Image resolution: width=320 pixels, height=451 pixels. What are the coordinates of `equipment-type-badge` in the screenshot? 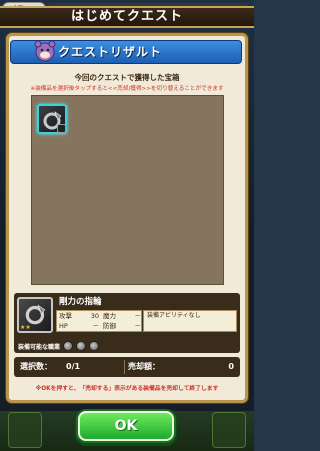 It's located at (61, 128).